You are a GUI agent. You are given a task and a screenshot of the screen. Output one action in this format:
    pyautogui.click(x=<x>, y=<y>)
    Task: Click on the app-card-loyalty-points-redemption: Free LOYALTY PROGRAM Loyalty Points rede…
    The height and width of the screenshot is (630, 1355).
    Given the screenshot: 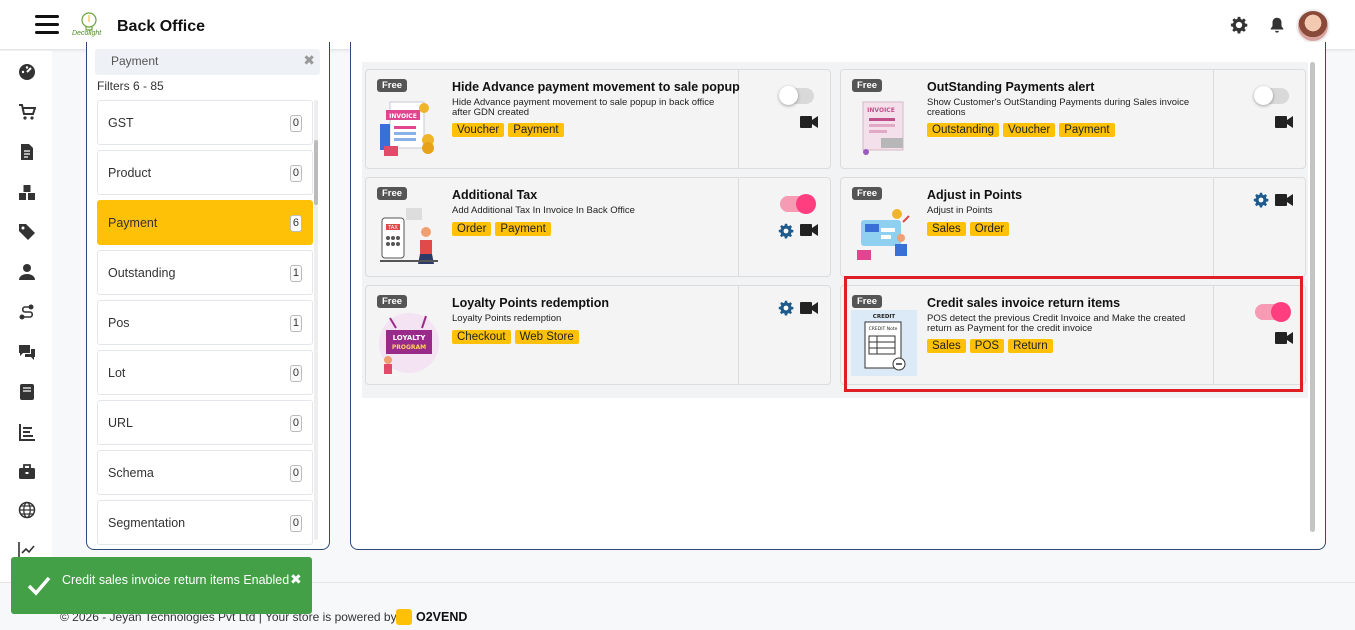 What is the action you would take?
    pyautogui.click(x=598, y=335)
    